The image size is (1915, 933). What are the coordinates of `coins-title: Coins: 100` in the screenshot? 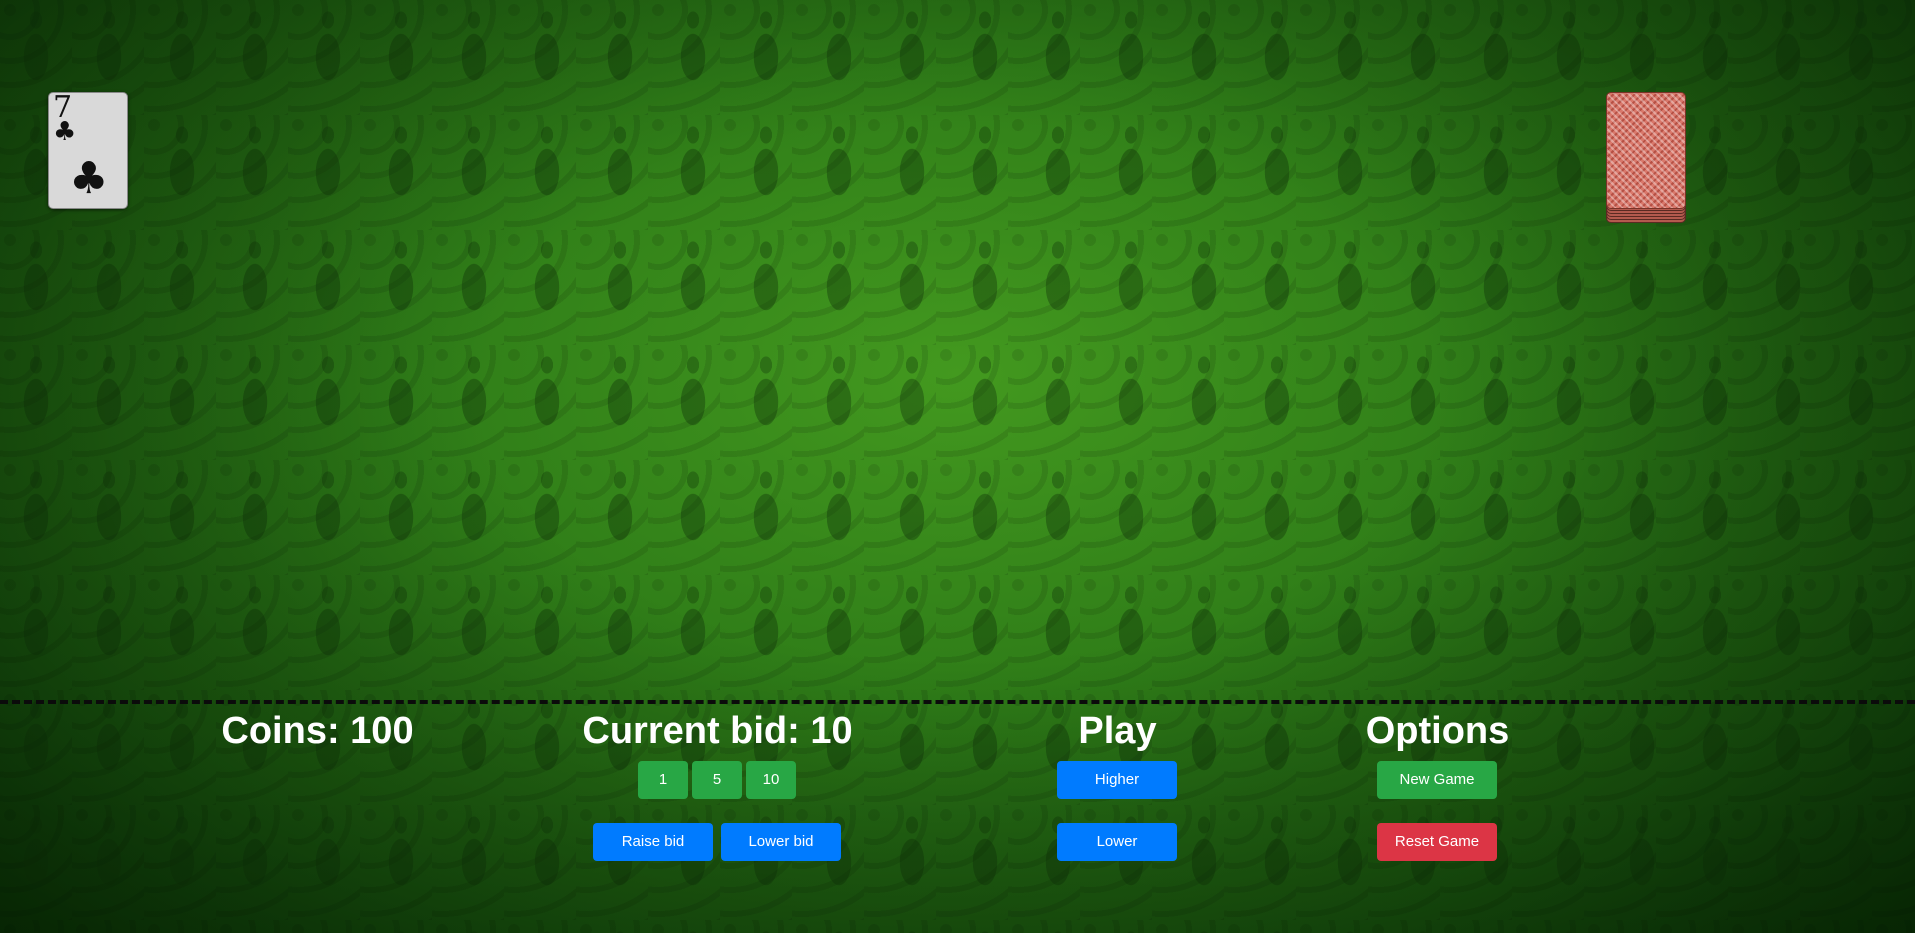 It's located at (317, 731).